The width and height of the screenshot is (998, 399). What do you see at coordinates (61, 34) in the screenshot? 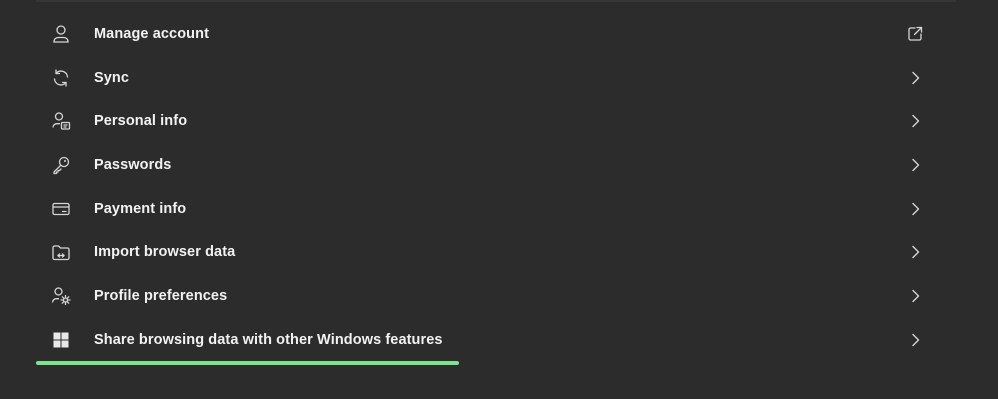
I see `person-icon` at bounding box center [61, 34].